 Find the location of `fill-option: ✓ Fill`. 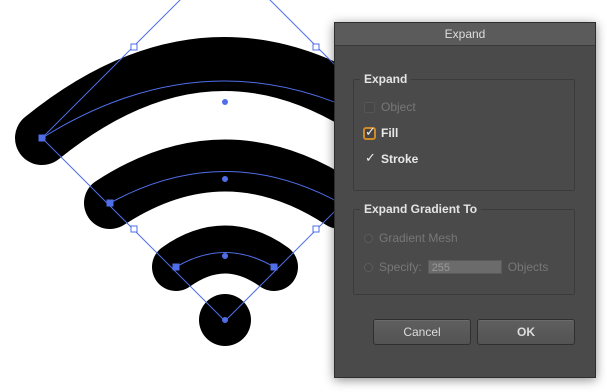

fill-option: ✓ Fill is located at coordinates (381, 132).